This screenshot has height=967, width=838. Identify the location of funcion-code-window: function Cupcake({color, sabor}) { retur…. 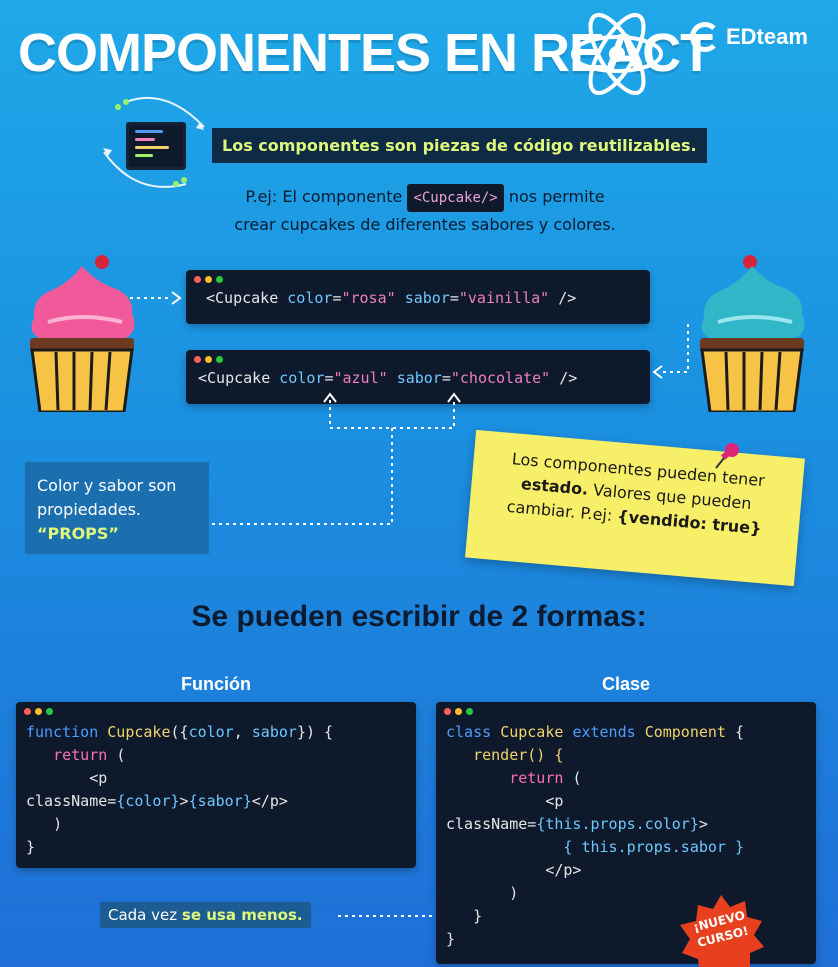
(216, 785).